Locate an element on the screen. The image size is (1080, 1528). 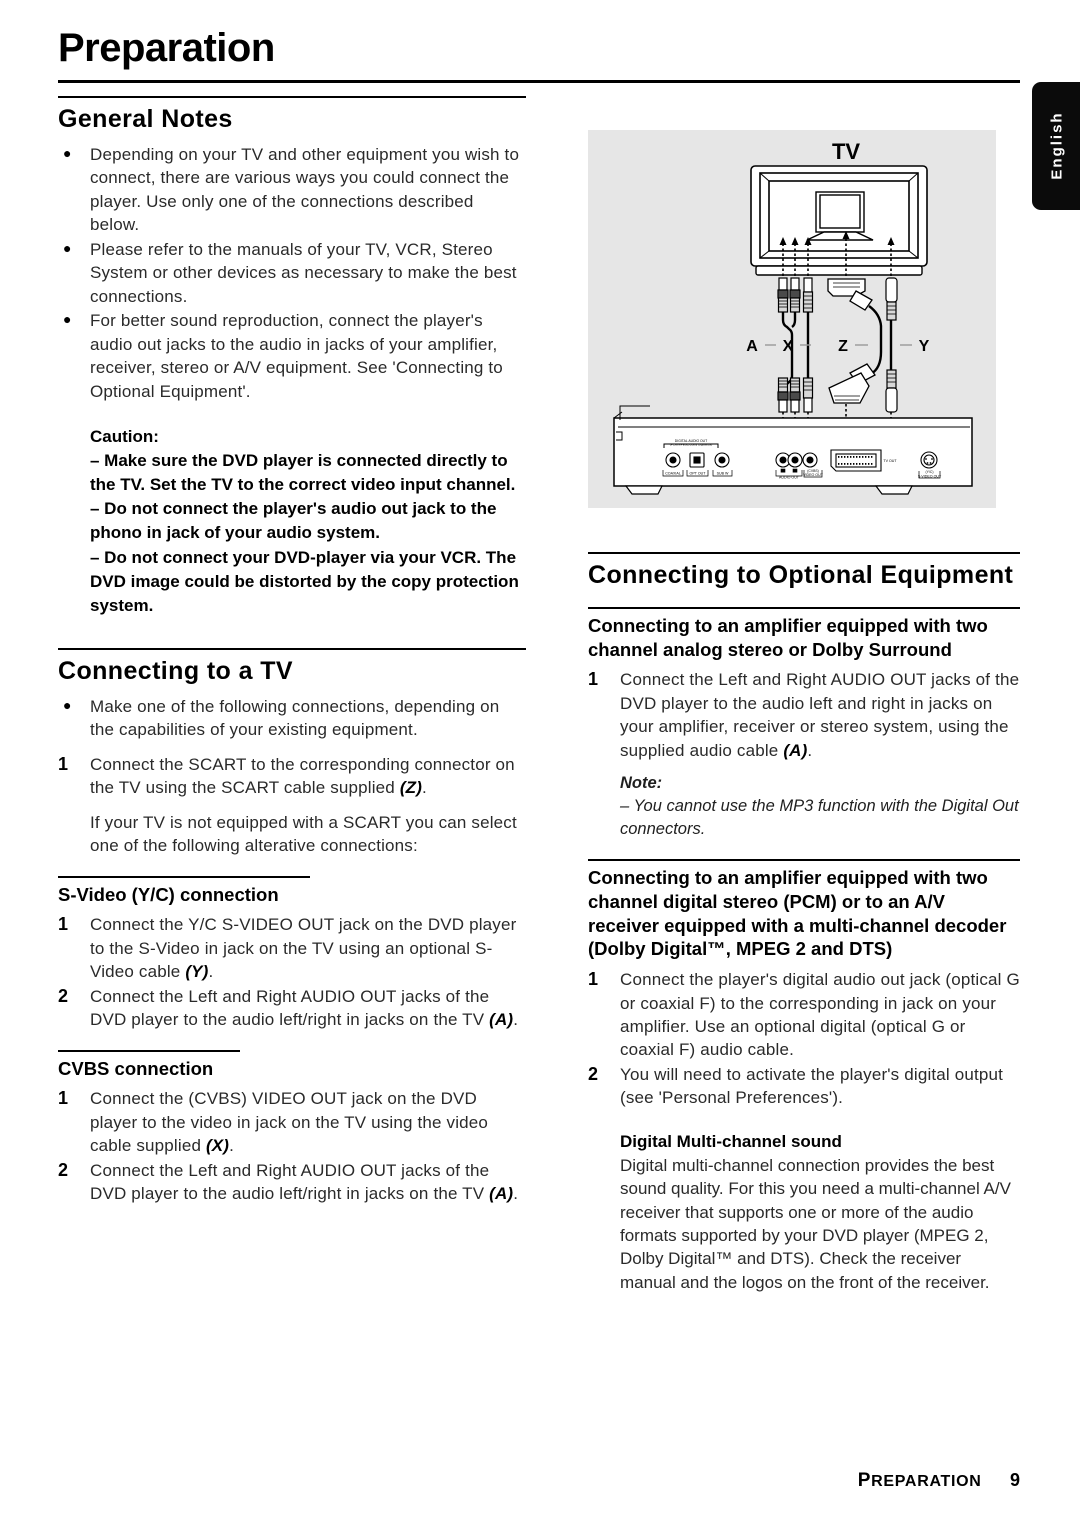
title-rule is located at coordinates (539, 81).